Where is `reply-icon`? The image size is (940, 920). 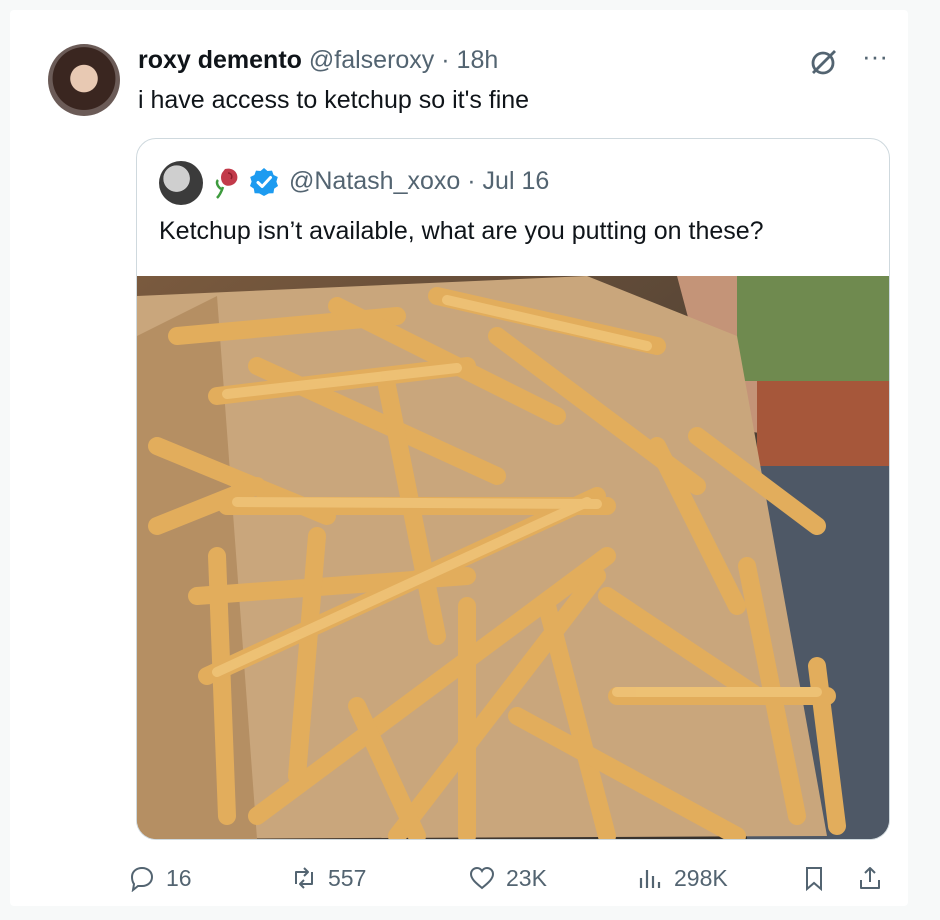
reply-icon is located at coordinates (142, 879).